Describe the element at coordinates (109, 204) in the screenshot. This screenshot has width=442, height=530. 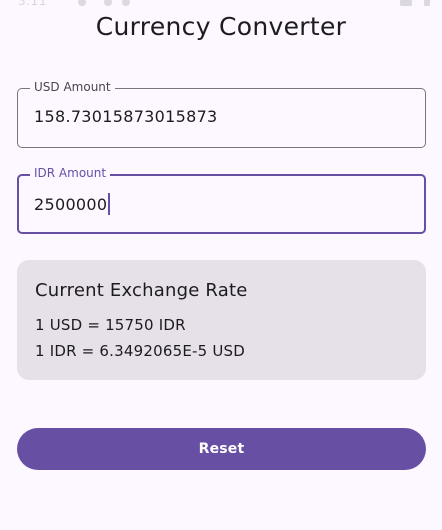
I see `text-cursor` at that location.